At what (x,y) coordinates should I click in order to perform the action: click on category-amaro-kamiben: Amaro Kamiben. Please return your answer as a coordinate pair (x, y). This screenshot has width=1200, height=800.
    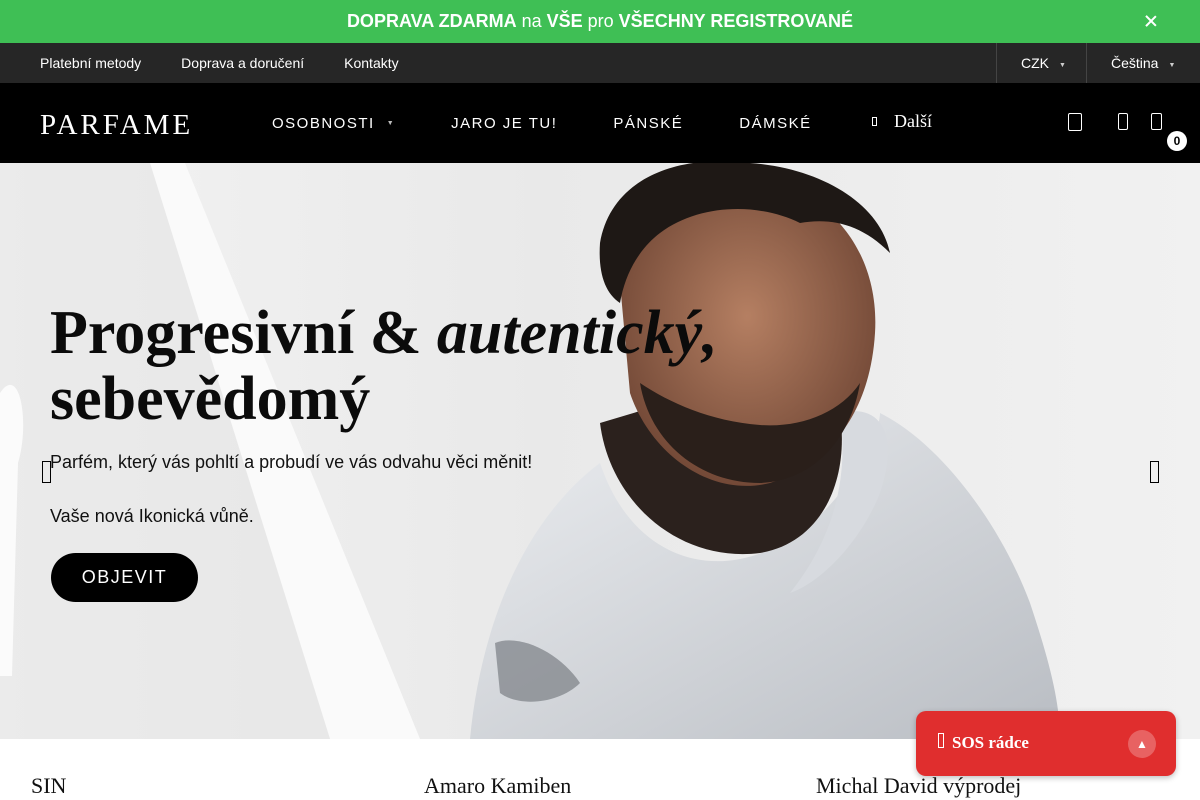
    Looking at the image, I should click on (497, 786).